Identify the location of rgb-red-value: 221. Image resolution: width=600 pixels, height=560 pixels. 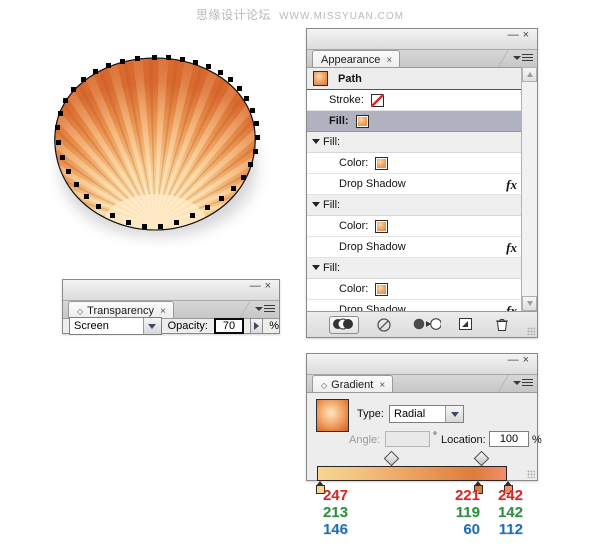
(467, 495).